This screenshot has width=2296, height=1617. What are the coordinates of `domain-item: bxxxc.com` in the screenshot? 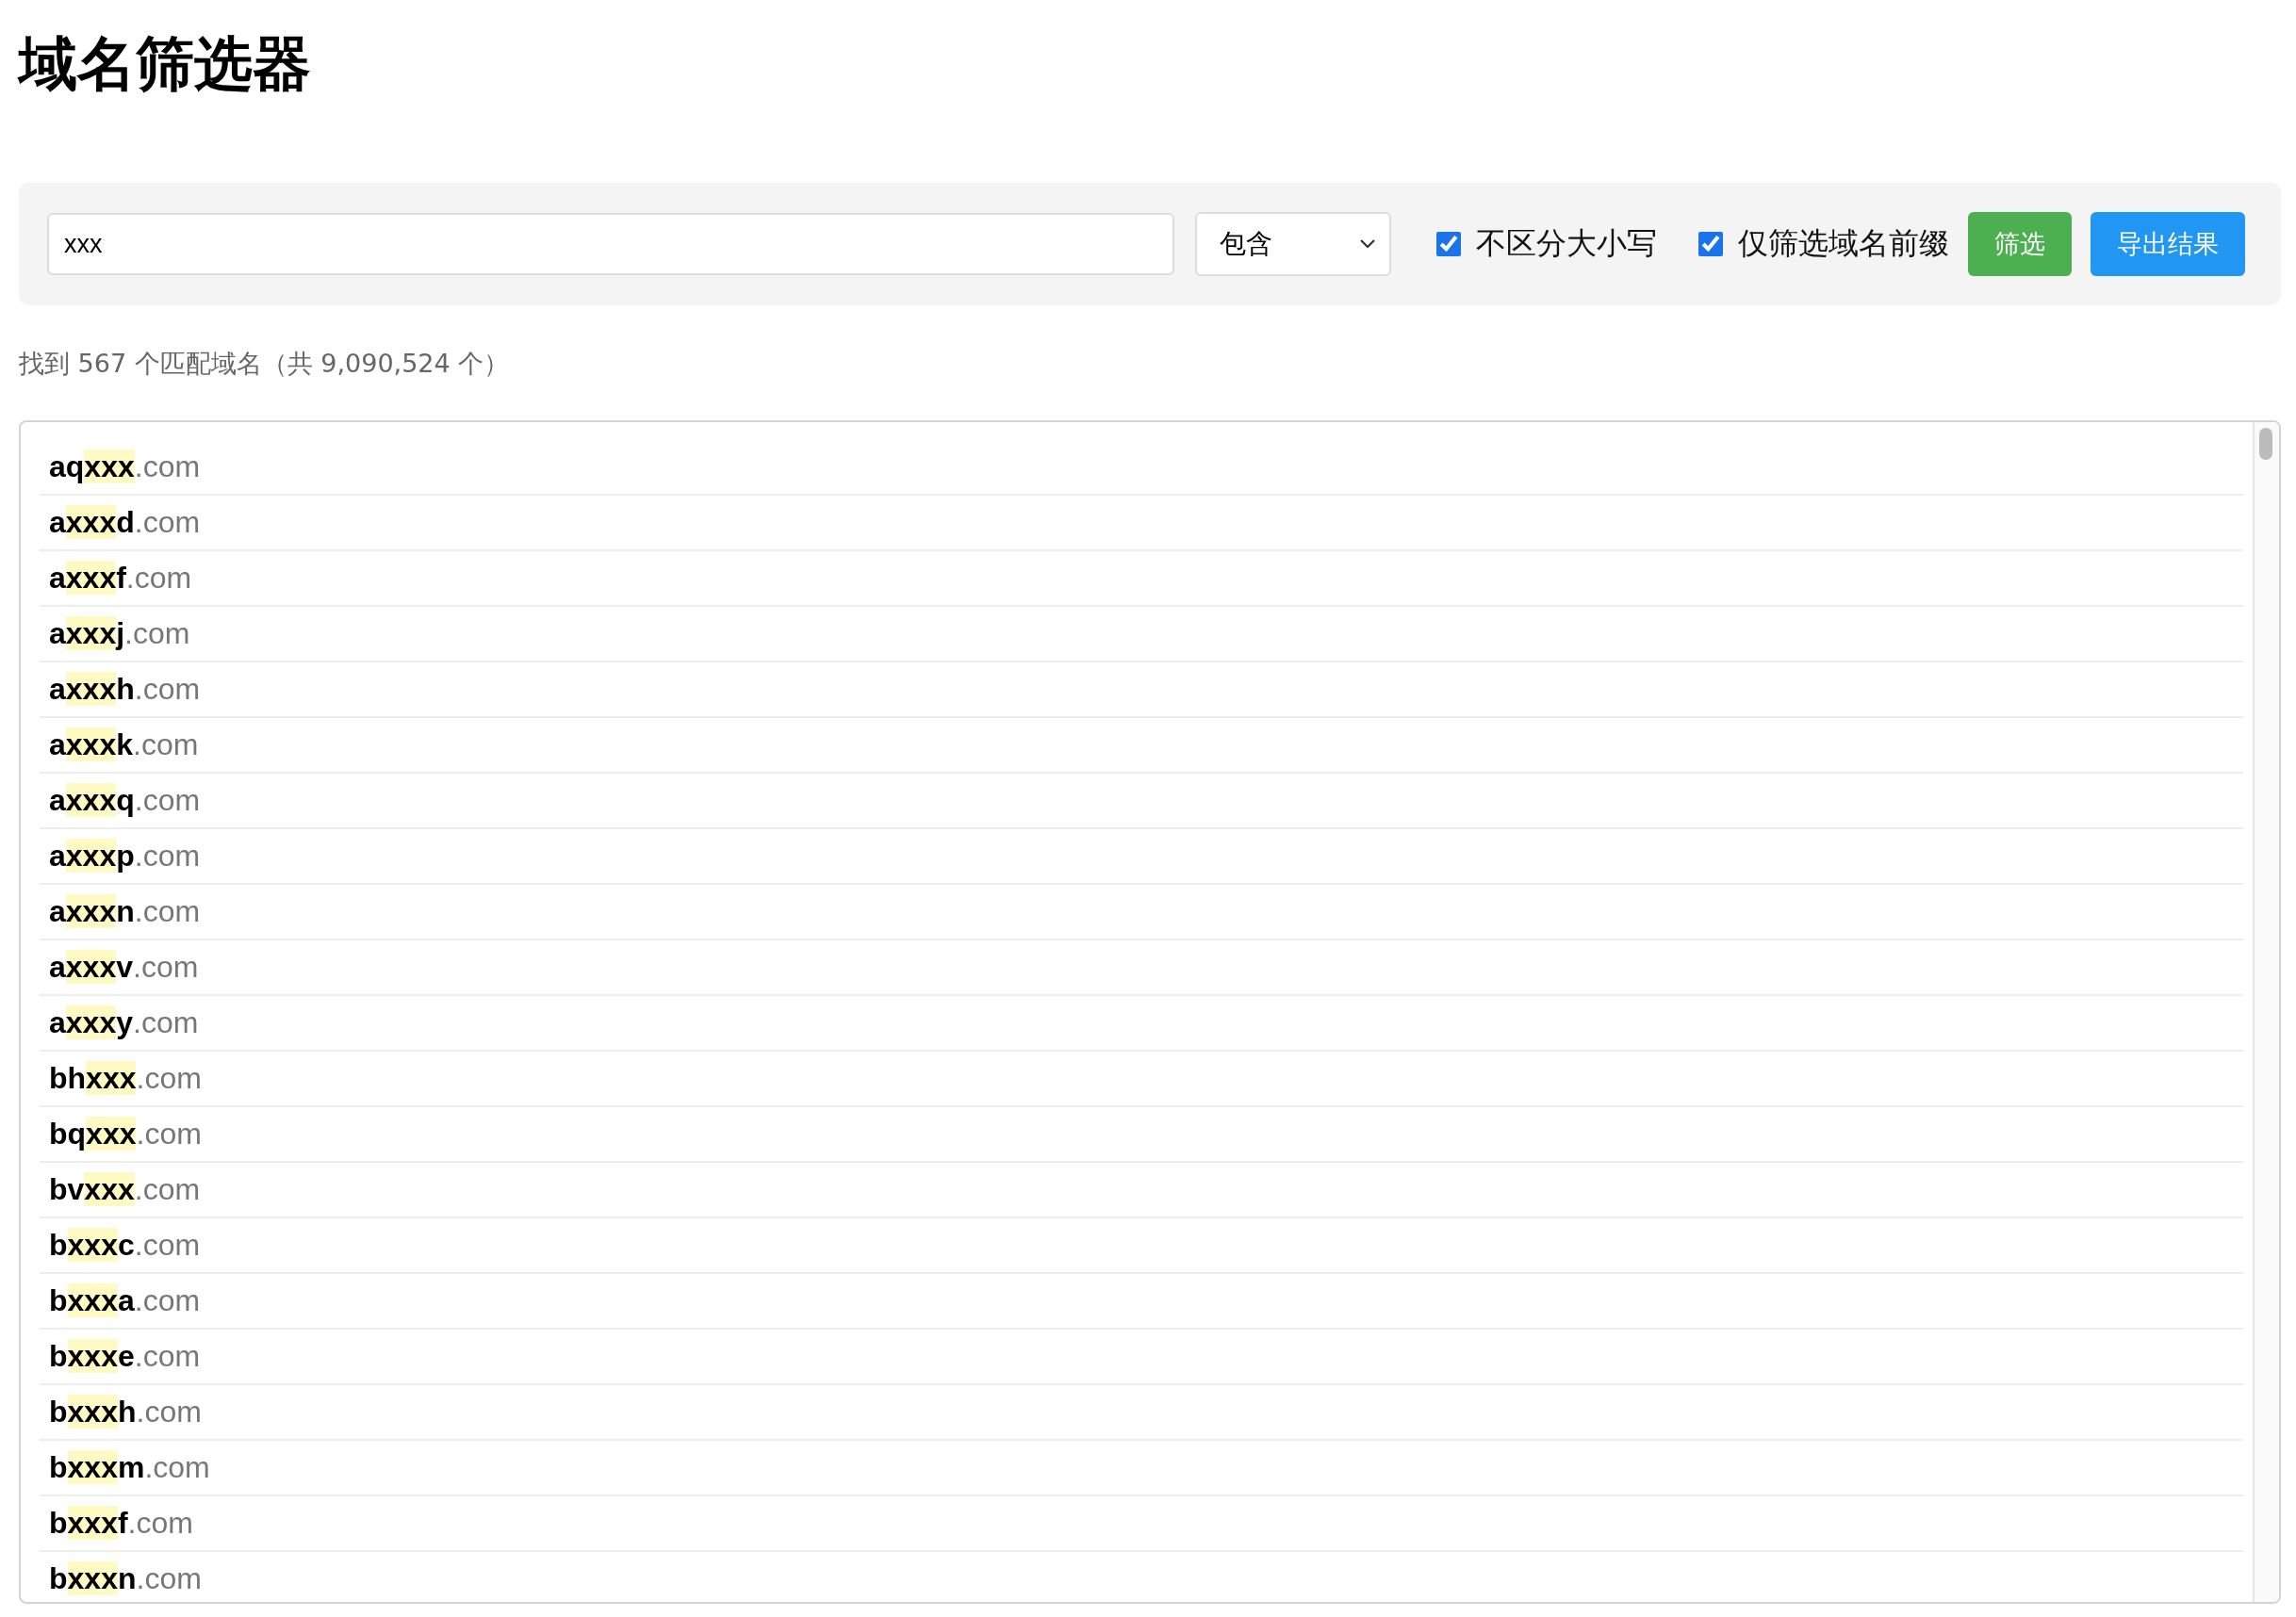 It's located at (125, 1245).